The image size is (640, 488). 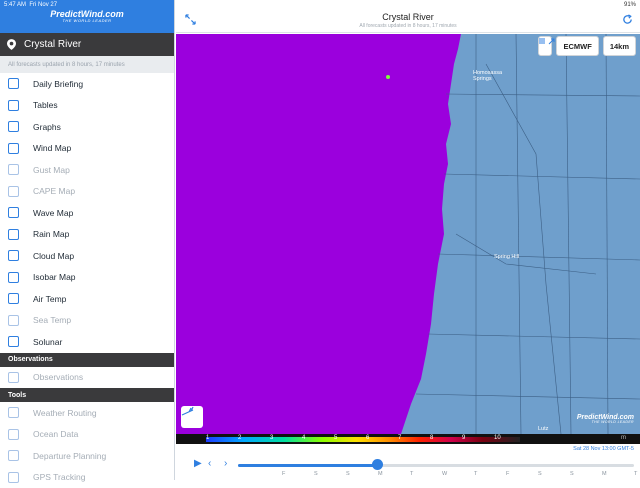 I want to click on predictwind-logo: PredictWind.comTHE WORLD LEADER, so click(x=86, y=16).